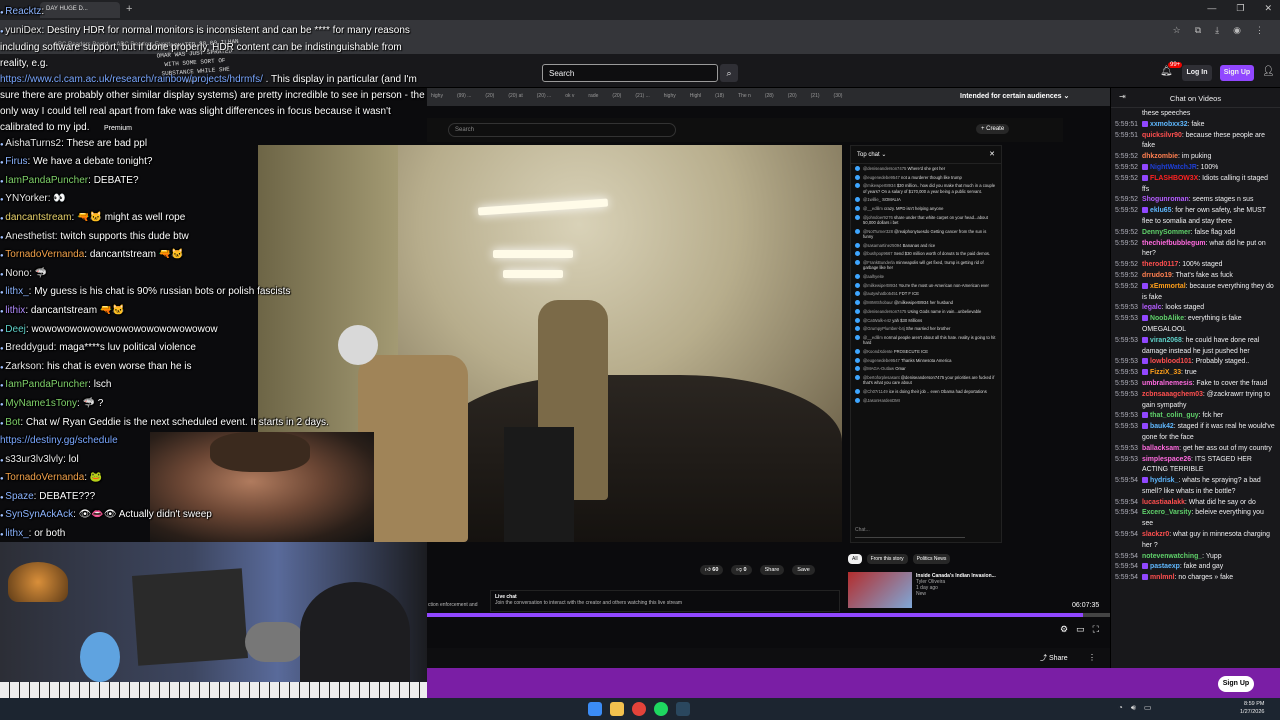 The image size is (1280, 720). Describe the element at coordinates (1174, 243) in the screenshot. I see `message-username: thechiefbubblegum` at that location.